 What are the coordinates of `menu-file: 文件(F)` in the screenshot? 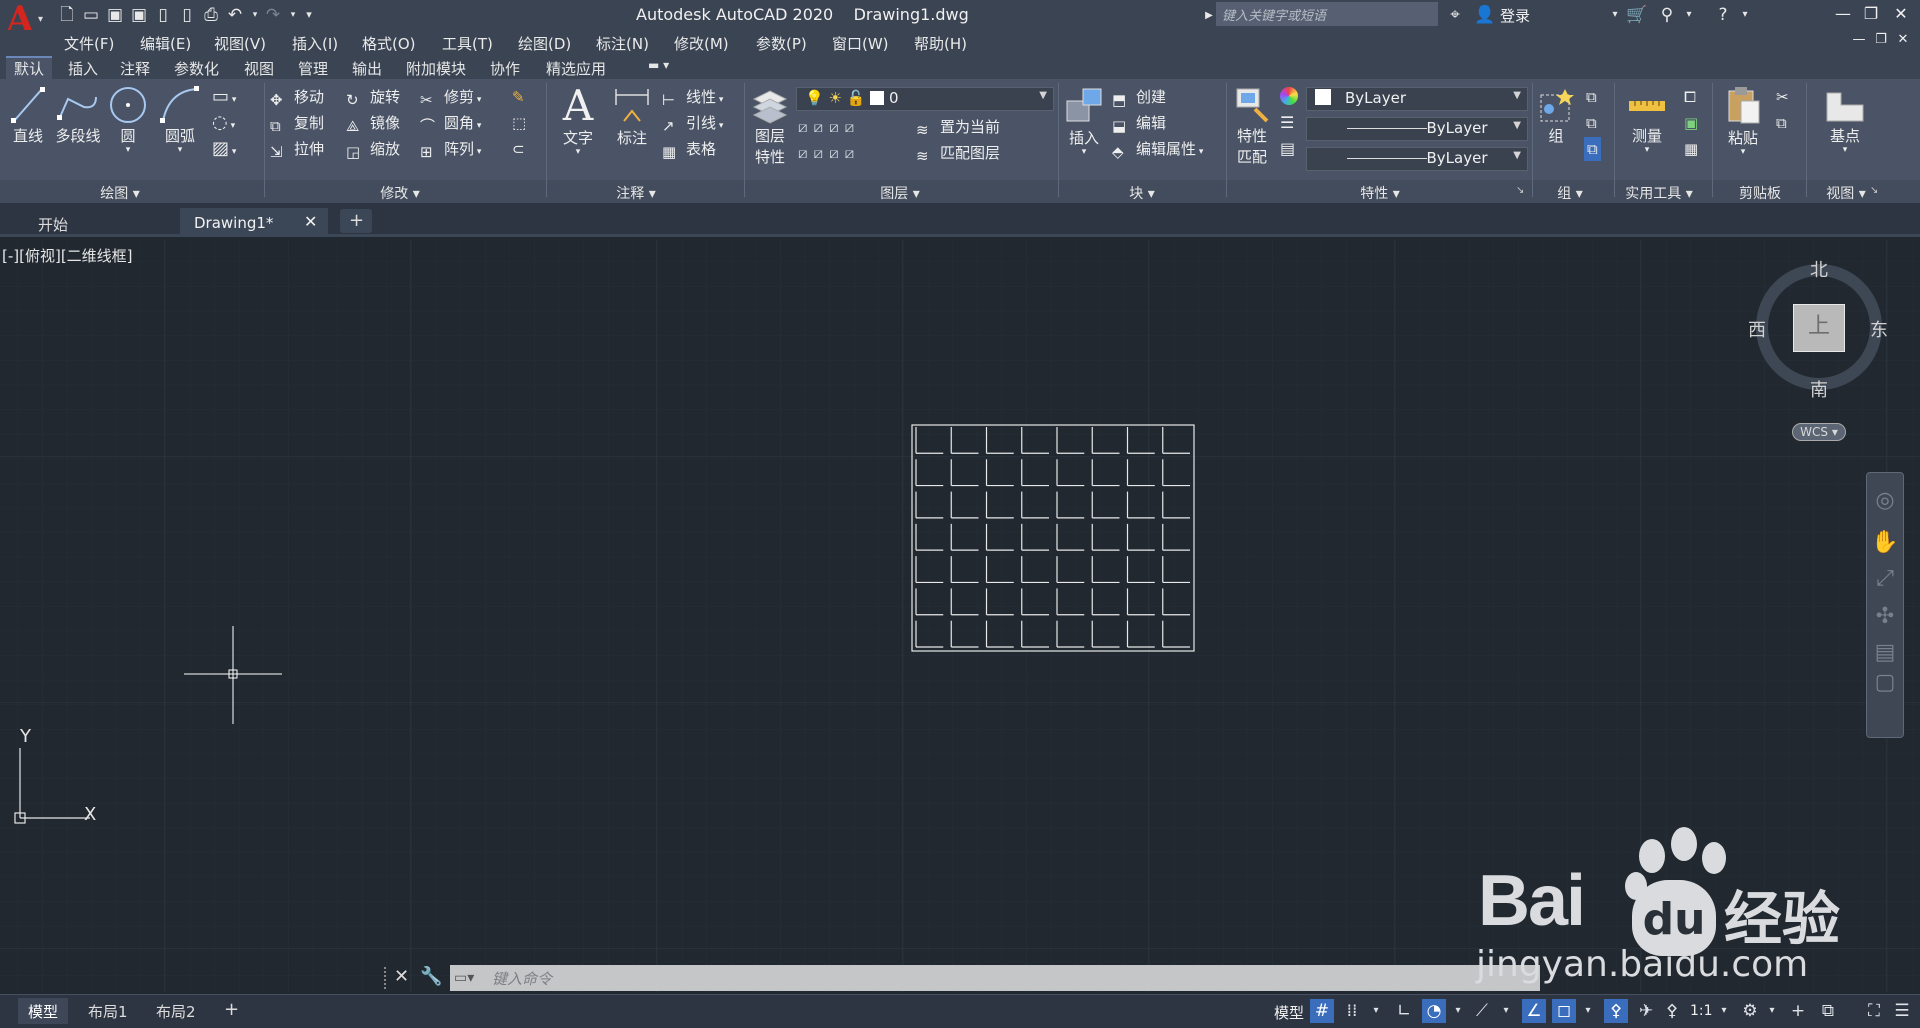 It's located at (89, 43).